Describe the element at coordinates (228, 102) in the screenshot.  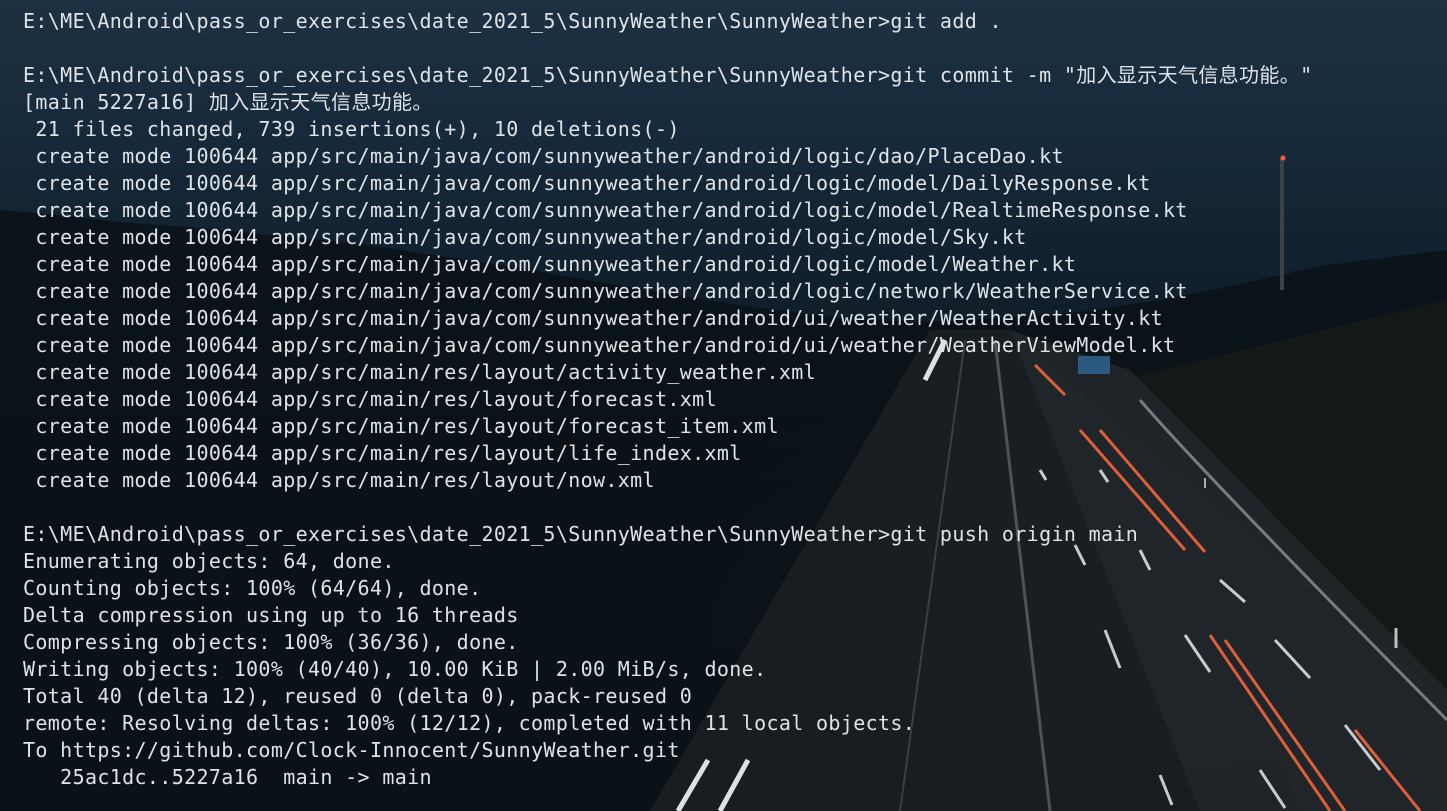
I see `terminal-line: [main 5227a16] 加入显示天气信息功能。` at that location.